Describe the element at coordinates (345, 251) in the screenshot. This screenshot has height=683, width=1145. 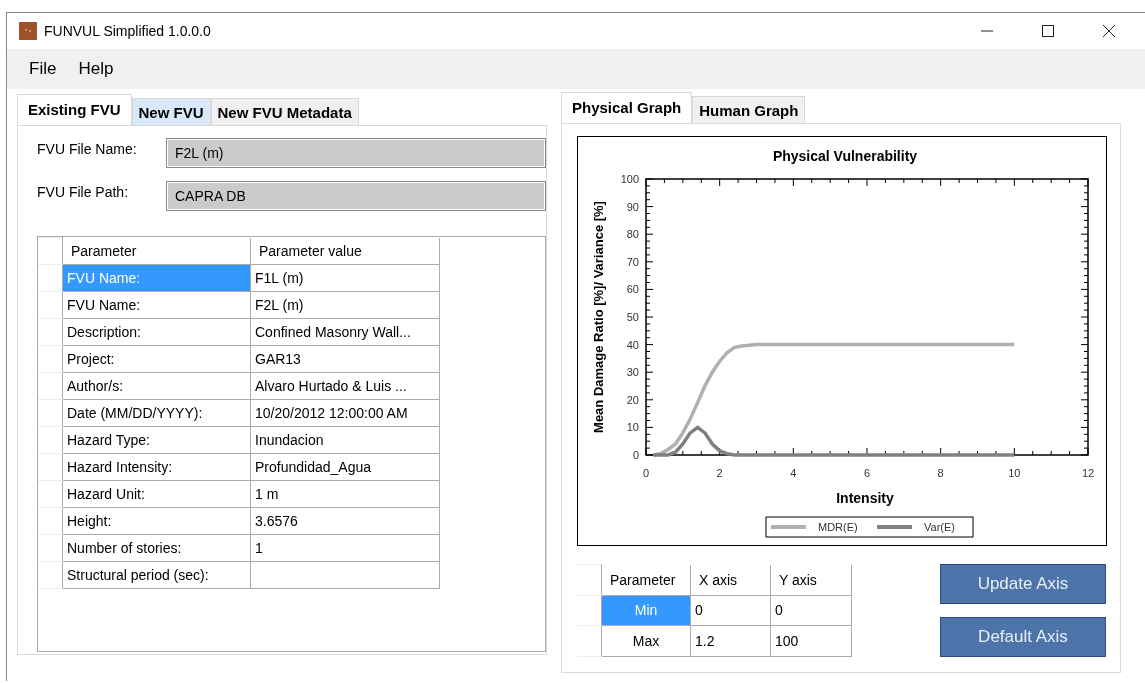
I see `column-header: Parameter value` at that location.